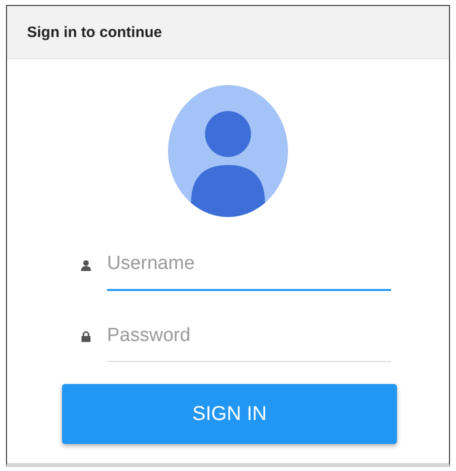 This screenshot has height=471, width=456. Describe the element at coordinates (249, 336) in the screenshot. I see `password-field: Password` at that location.